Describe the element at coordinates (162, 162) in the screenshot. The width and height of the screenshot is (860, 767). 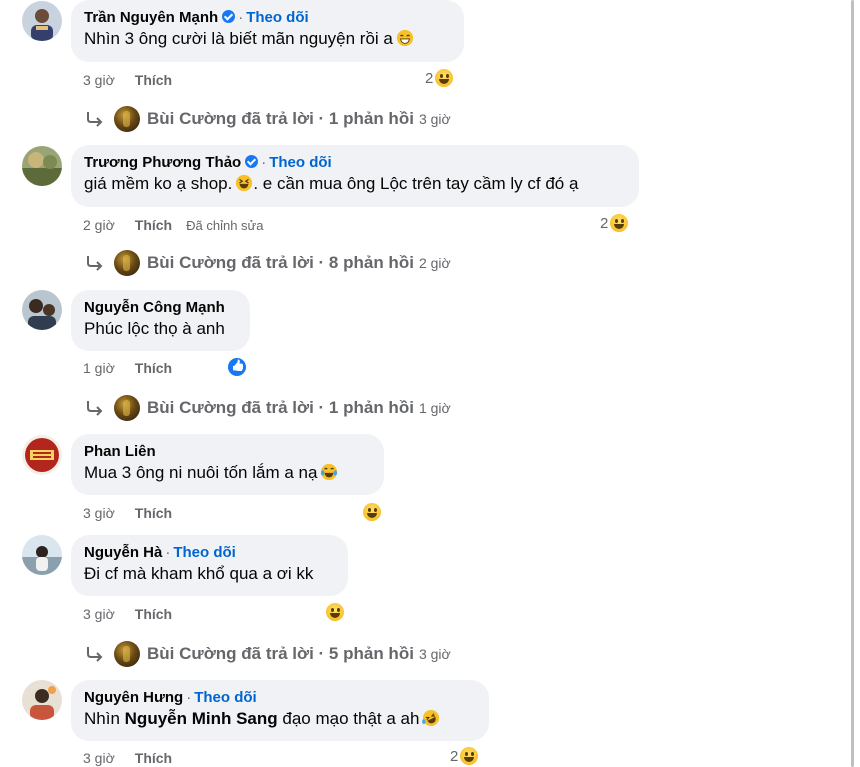
I see `comment-author: Trương Phương Thảo` at that location.